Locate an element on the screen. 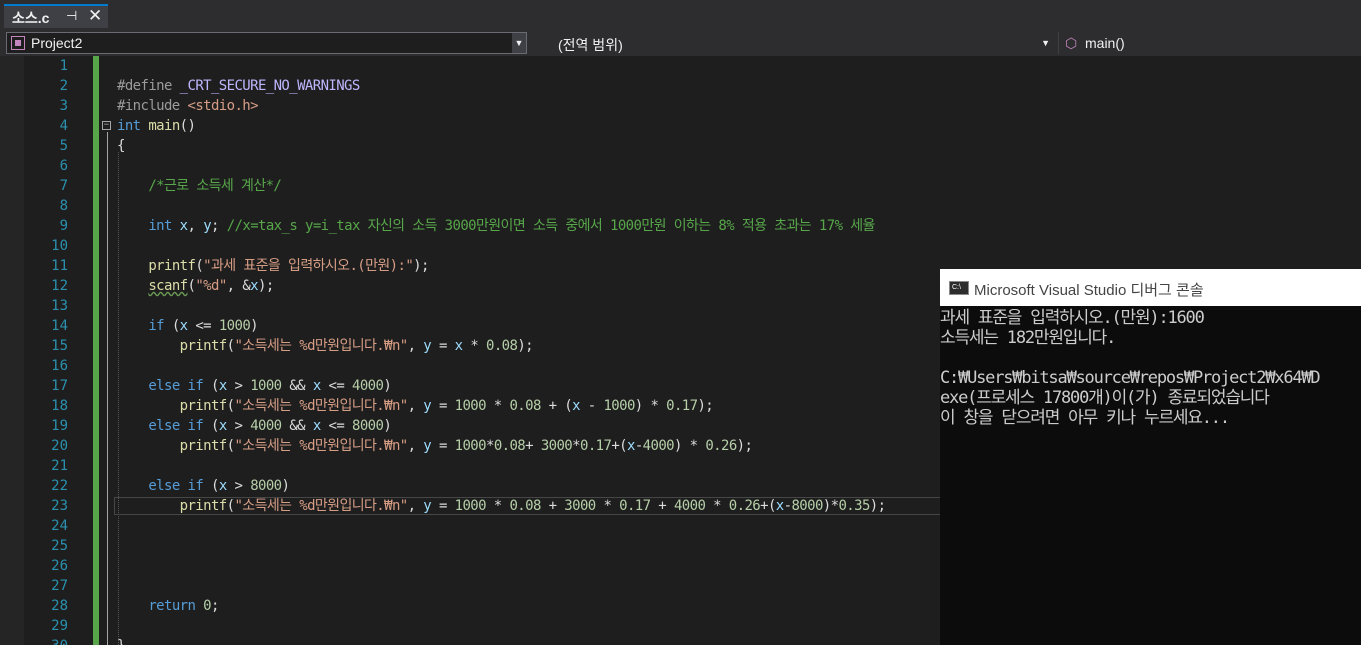 Image resolution: width=1361 pixels, height=645 pixels. project-label: Project2 is located at coordinates (57, 43).